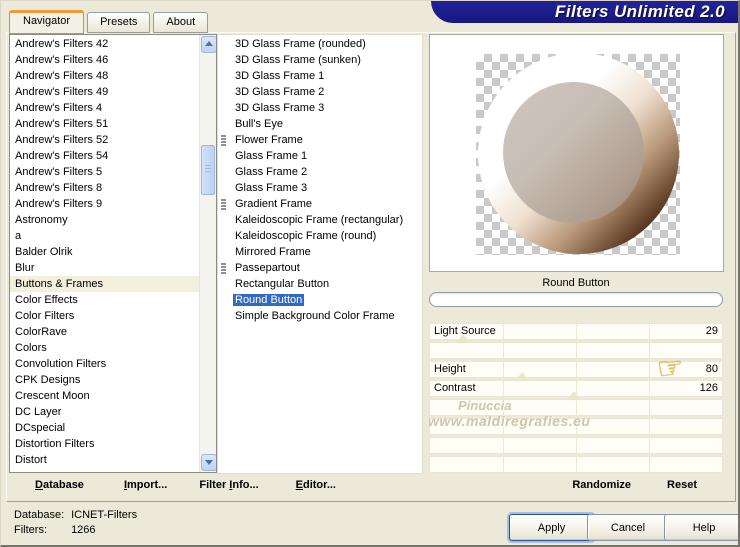  I want to click on category-list-item: DCspecial, so click(105, 428).